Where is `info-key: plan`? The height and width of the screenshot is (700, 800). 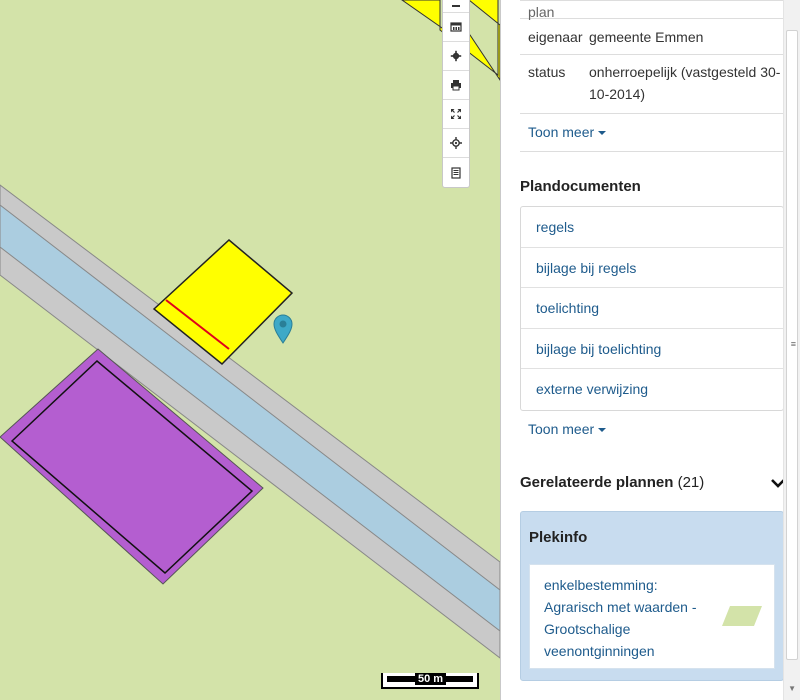 info-key: plan is located at coordinates (541, 12).